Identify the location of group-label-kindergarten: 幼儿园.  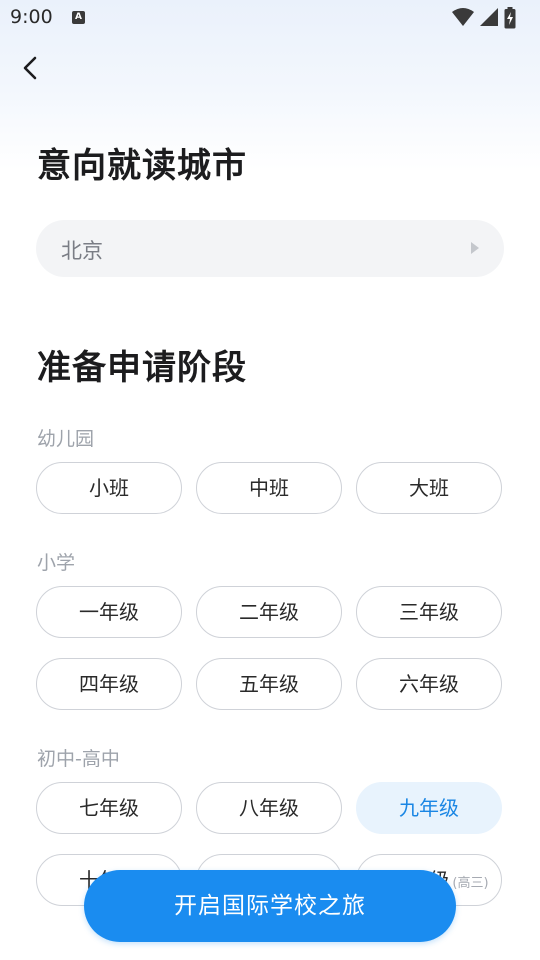
(66, 439).